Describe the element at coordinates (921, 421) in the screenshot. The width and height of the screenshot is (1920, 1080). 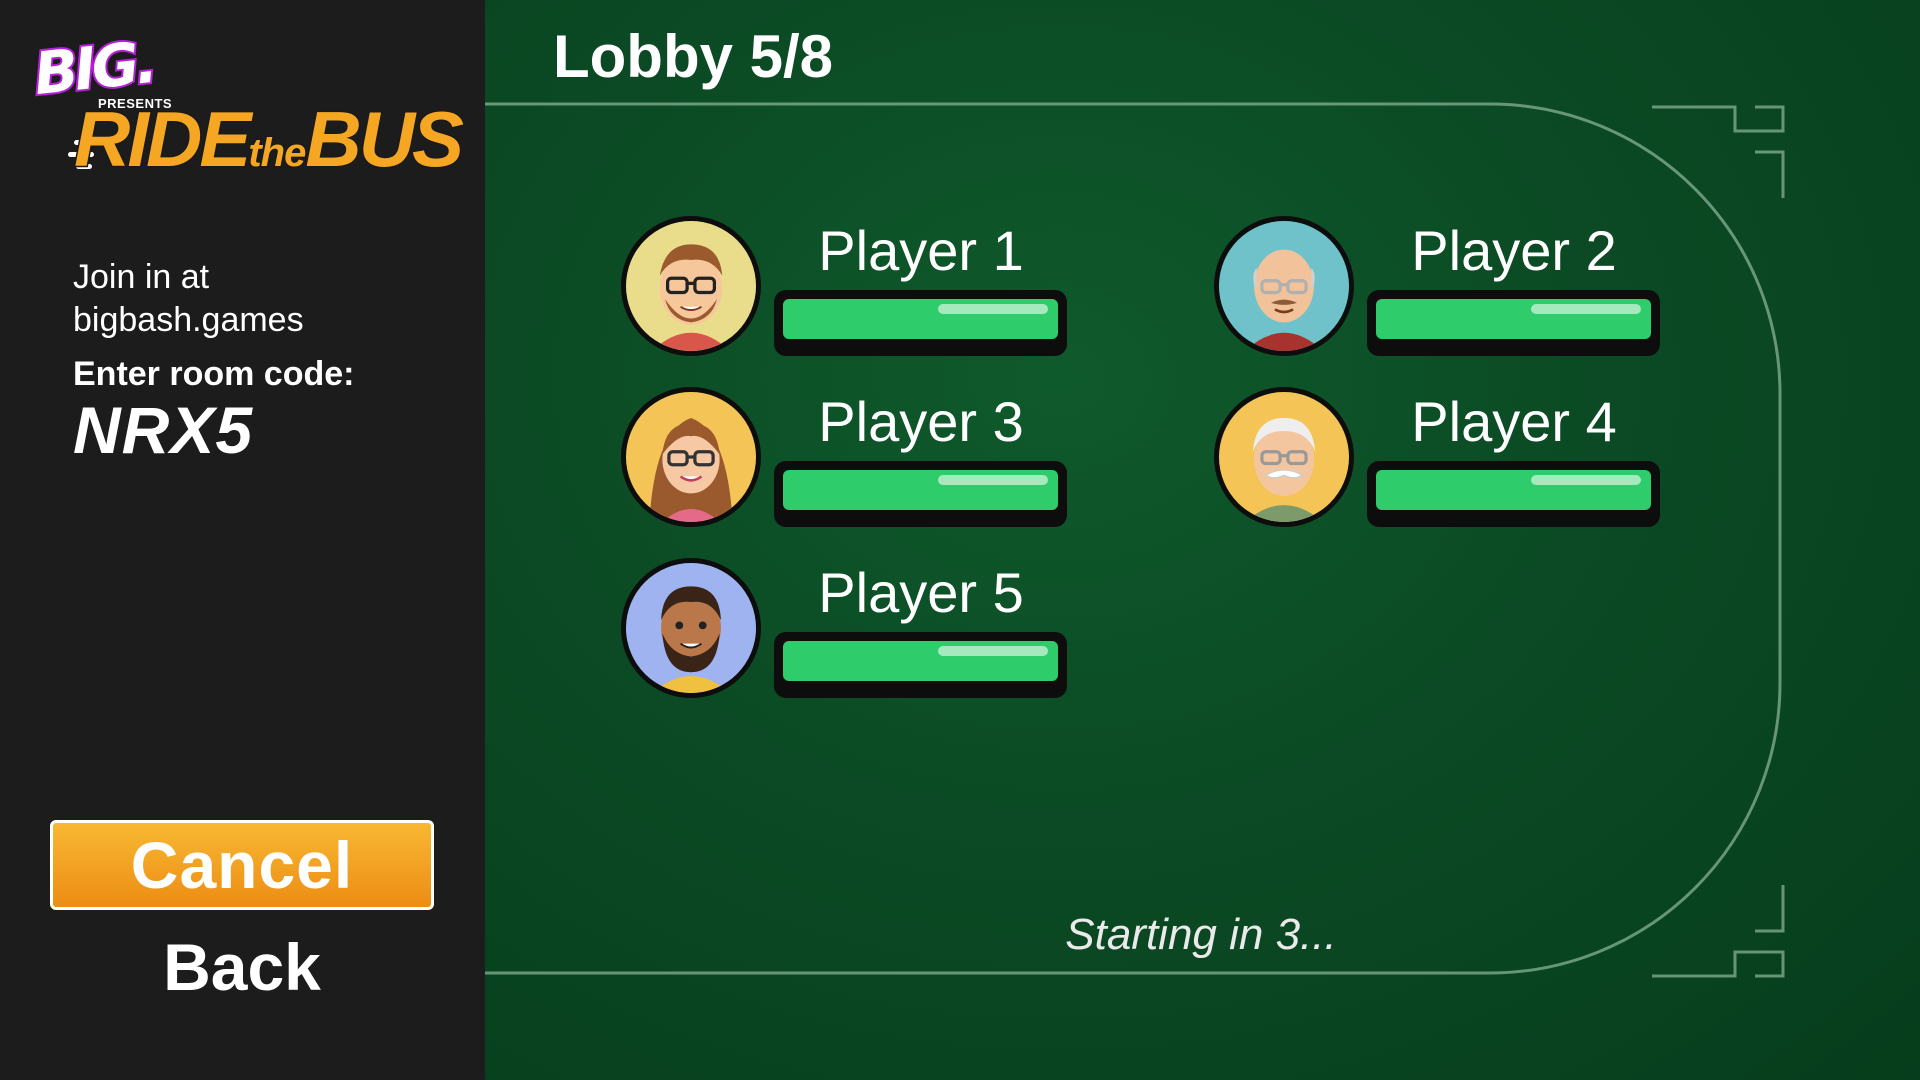
I see `player-name: Player 3` at that location.